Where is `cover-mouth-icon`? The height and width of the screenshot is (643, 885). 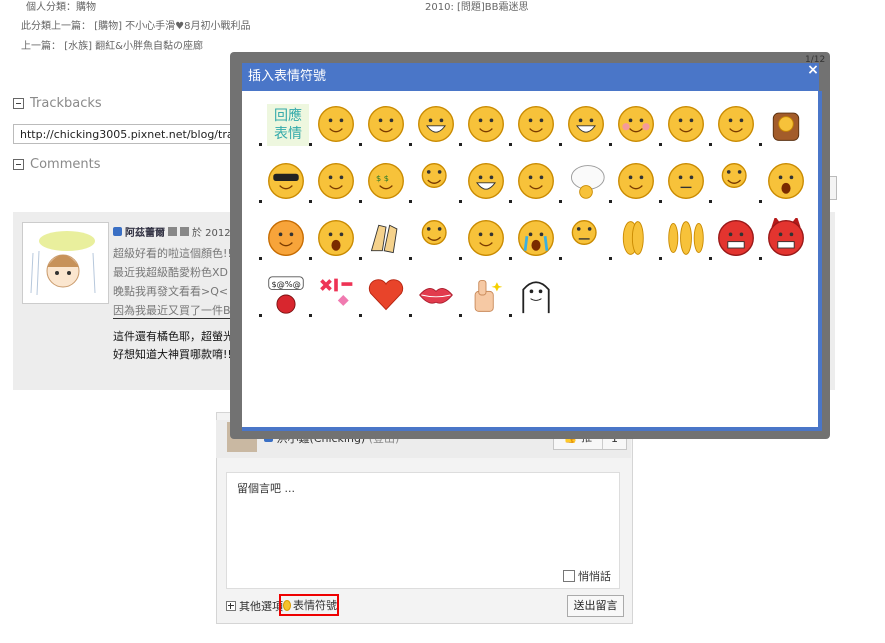
cover-mouth-icon is located at coordinates (533, 124).